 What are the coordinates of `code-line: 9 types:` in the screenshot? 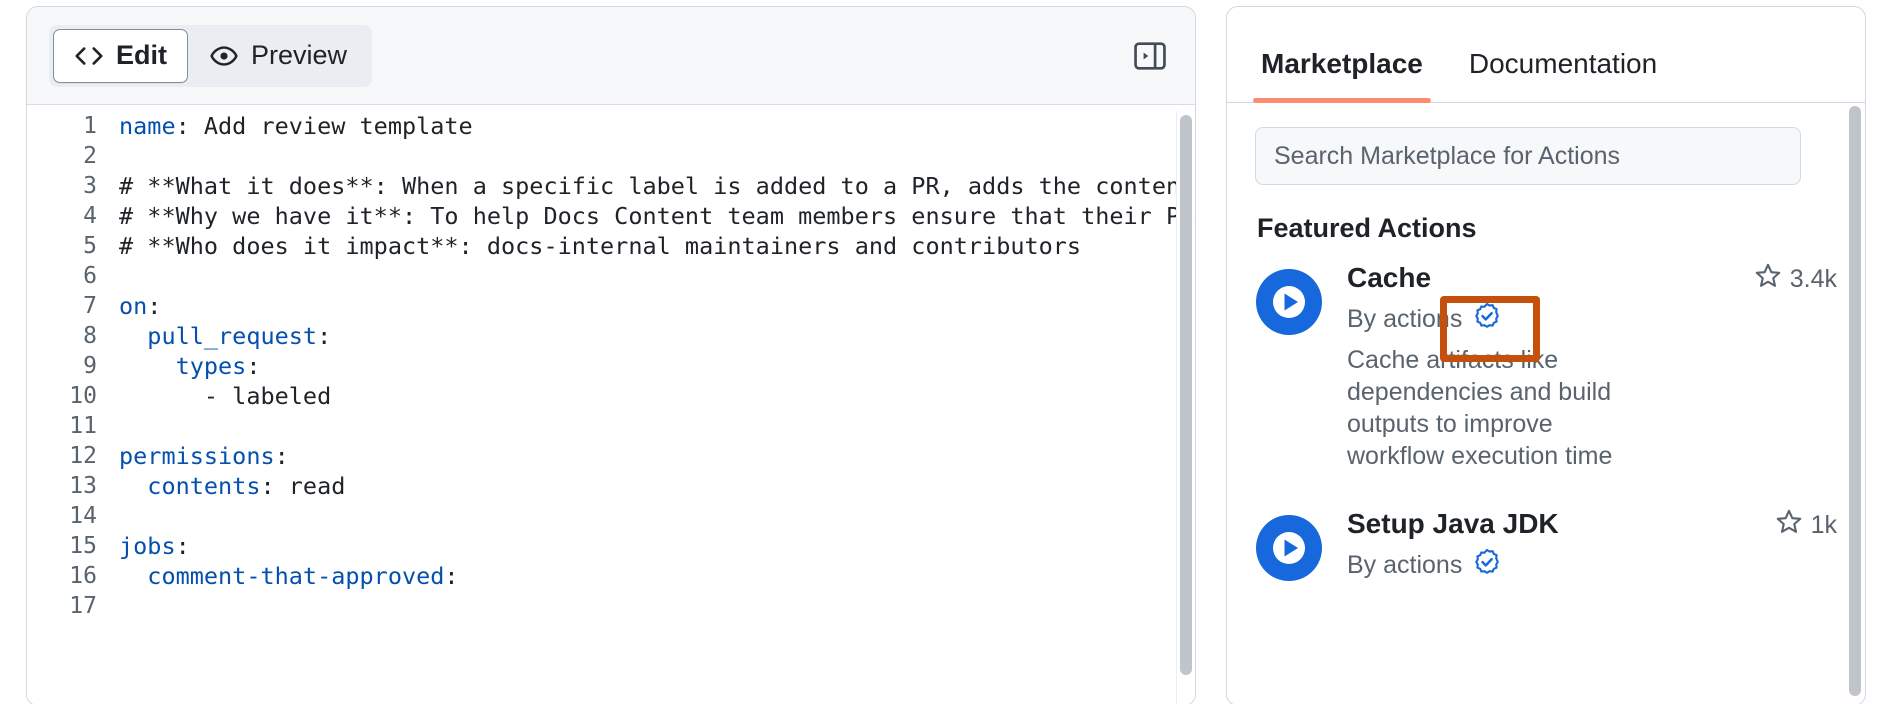 It's located at (611, 366).